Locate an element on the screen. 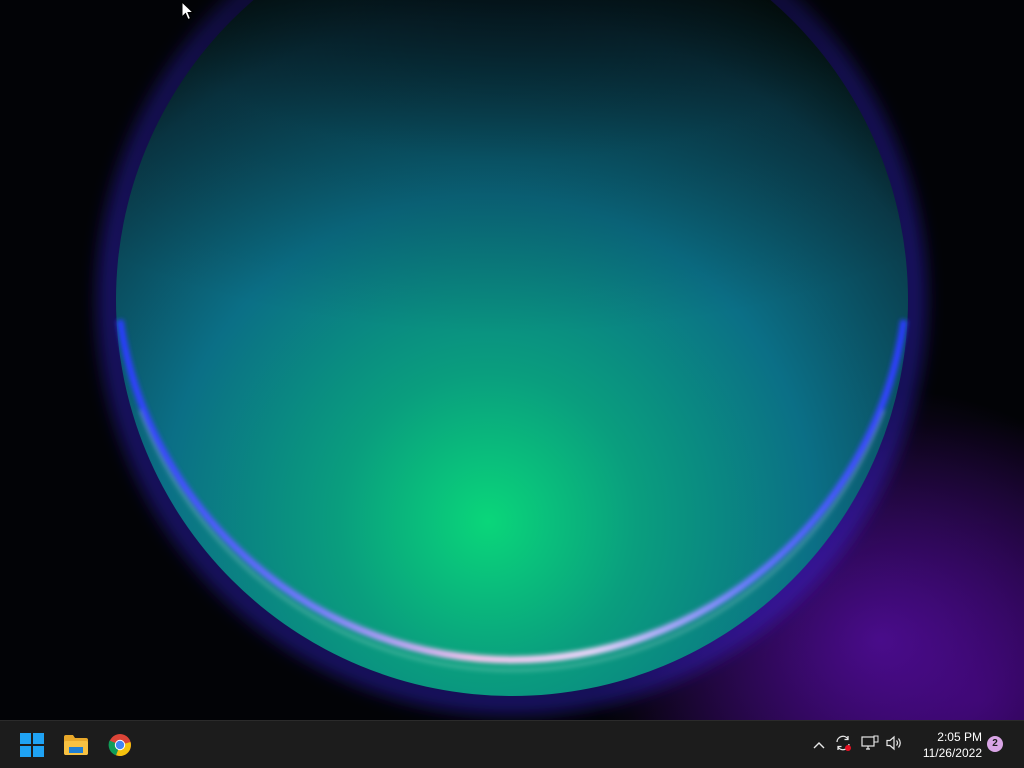 Image resolution: width=1024 pixels, height=768 pixels. sync-icon is located at coordinates (843, 745).